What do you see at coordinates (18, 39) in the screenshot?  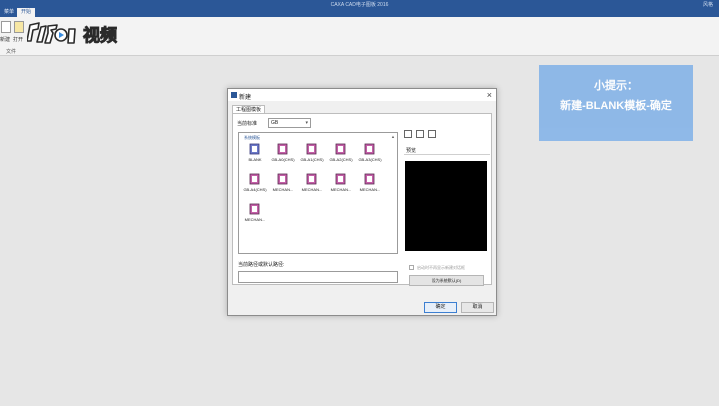 I see `open-button-label: 打开` at bounding box center [18, 39].